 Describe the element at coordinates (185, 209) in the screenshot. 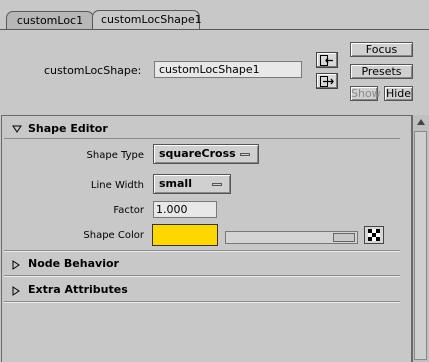

I see `factor-field: 1.000` at that location.